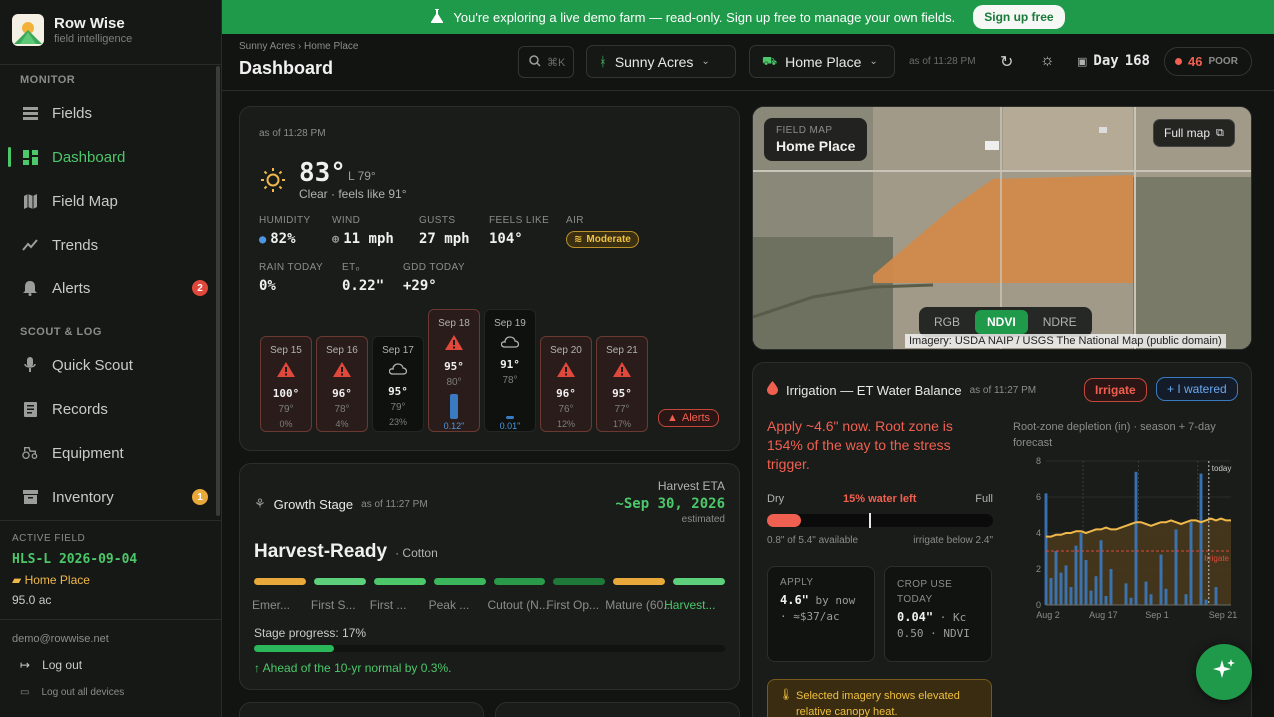 Image resolution: width=1274 pixels, height=717 pixels. I want to click on sidebar-item-field-map: Field Map, so click(108, 201).